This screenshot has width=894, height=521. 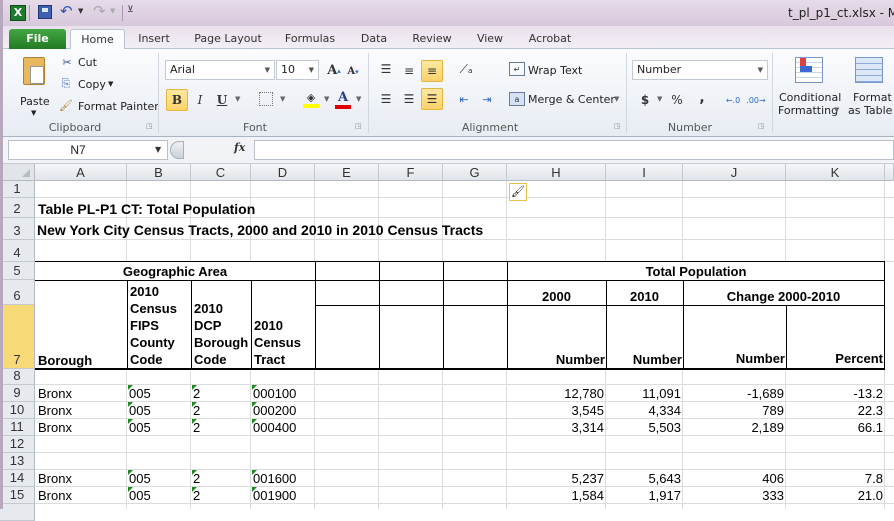 What do you see at coordinates (154, 39) in the screenshot?
I see `tab-insert: Insert` at bounding box center [154, 39].